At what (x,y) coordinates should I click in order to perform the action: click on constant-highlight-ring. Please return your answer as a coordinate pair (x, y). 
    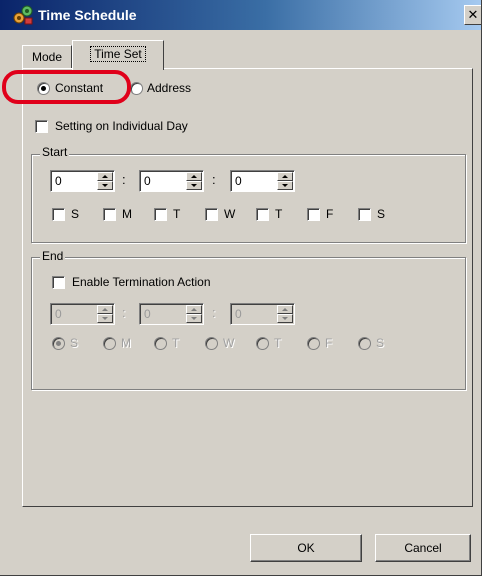
    Looking at the image, I should click on (66, 87).